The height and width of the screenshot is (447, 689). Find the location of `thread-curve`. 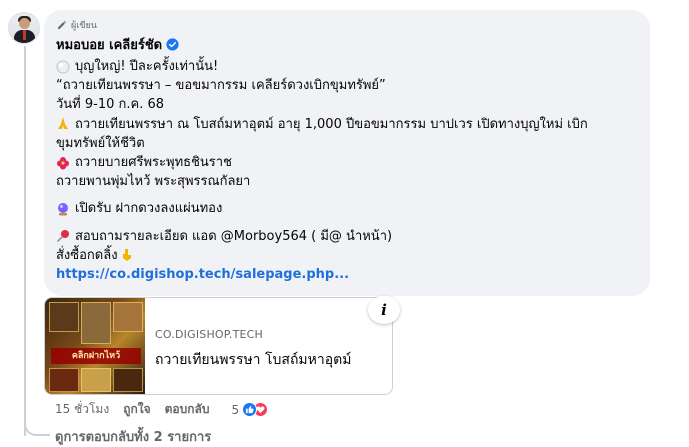

thread-curve is located at coordinates (37, 425).